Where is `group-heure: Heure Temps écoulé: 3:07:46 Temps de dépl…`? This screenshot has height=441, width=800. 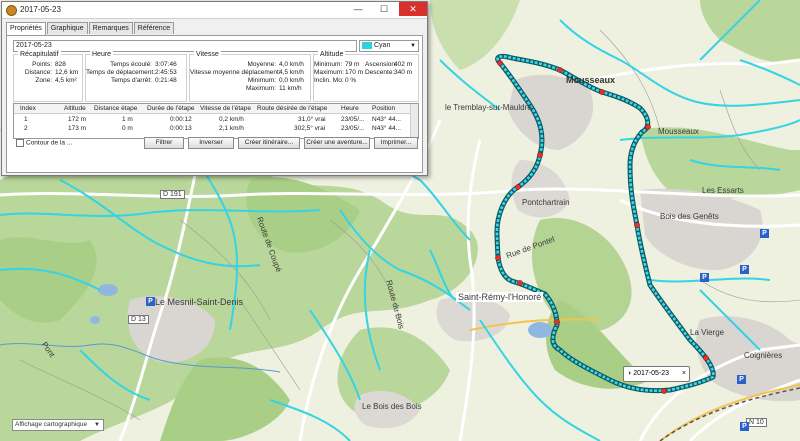 group-heure: Heure Temps écoulé: 3:07:46 Temps de dépl… is located at coordinates (136, 76).